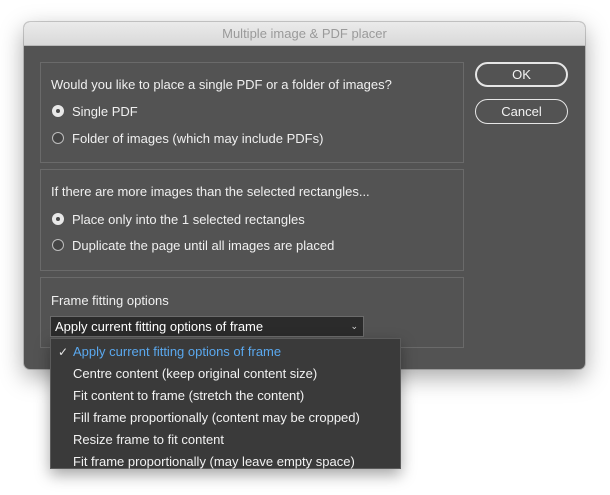 This screenshot has height=495, width=610. What do you see at coordinates (149, 439) in the screenshot?
I see `dropdown-item-label: Resize frame to fit content` at bounding box center [149, 439].